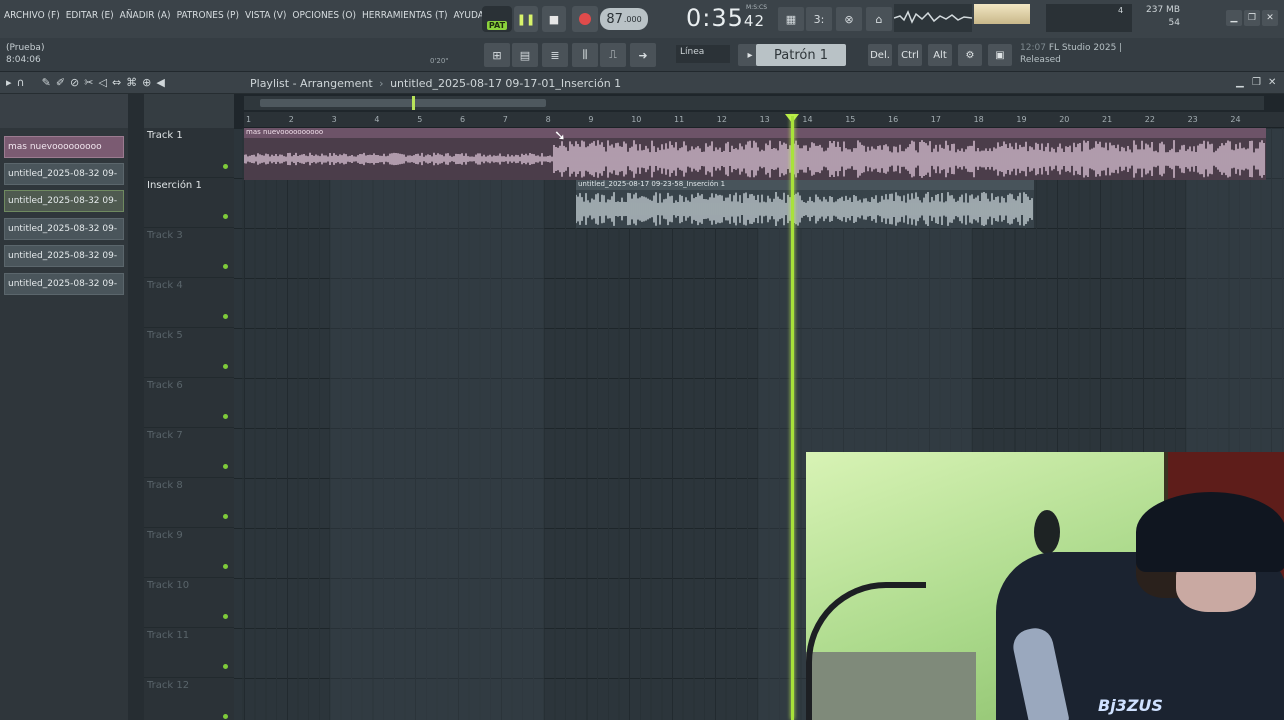 The image size is (1284, 720). Describe the element at coordinates (168, 585) in the screenshot. I see `track-name: Track 10` at that location.